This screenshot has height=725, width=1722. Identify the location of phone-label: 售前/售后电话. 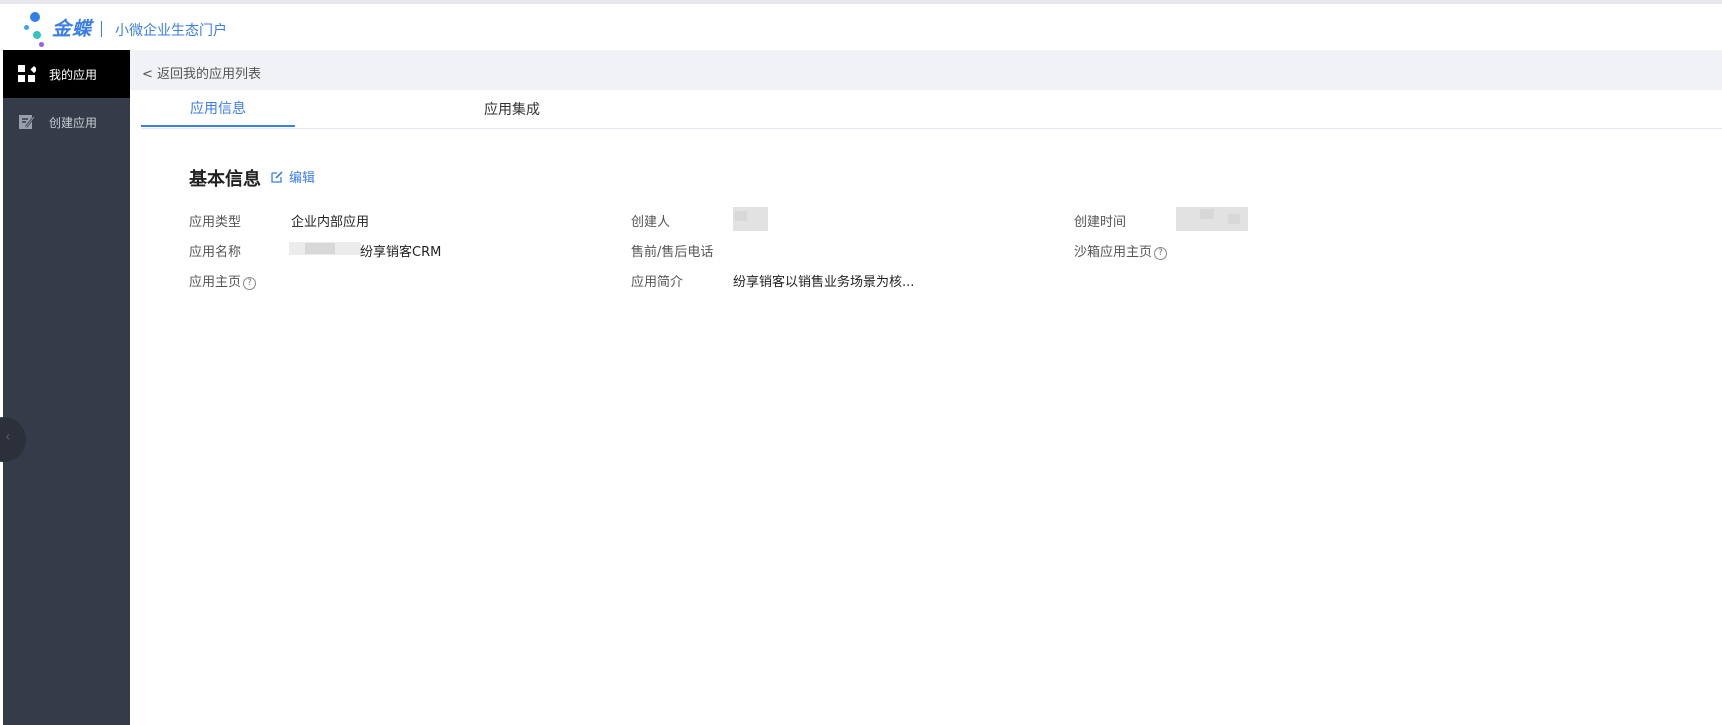
(672, 252).